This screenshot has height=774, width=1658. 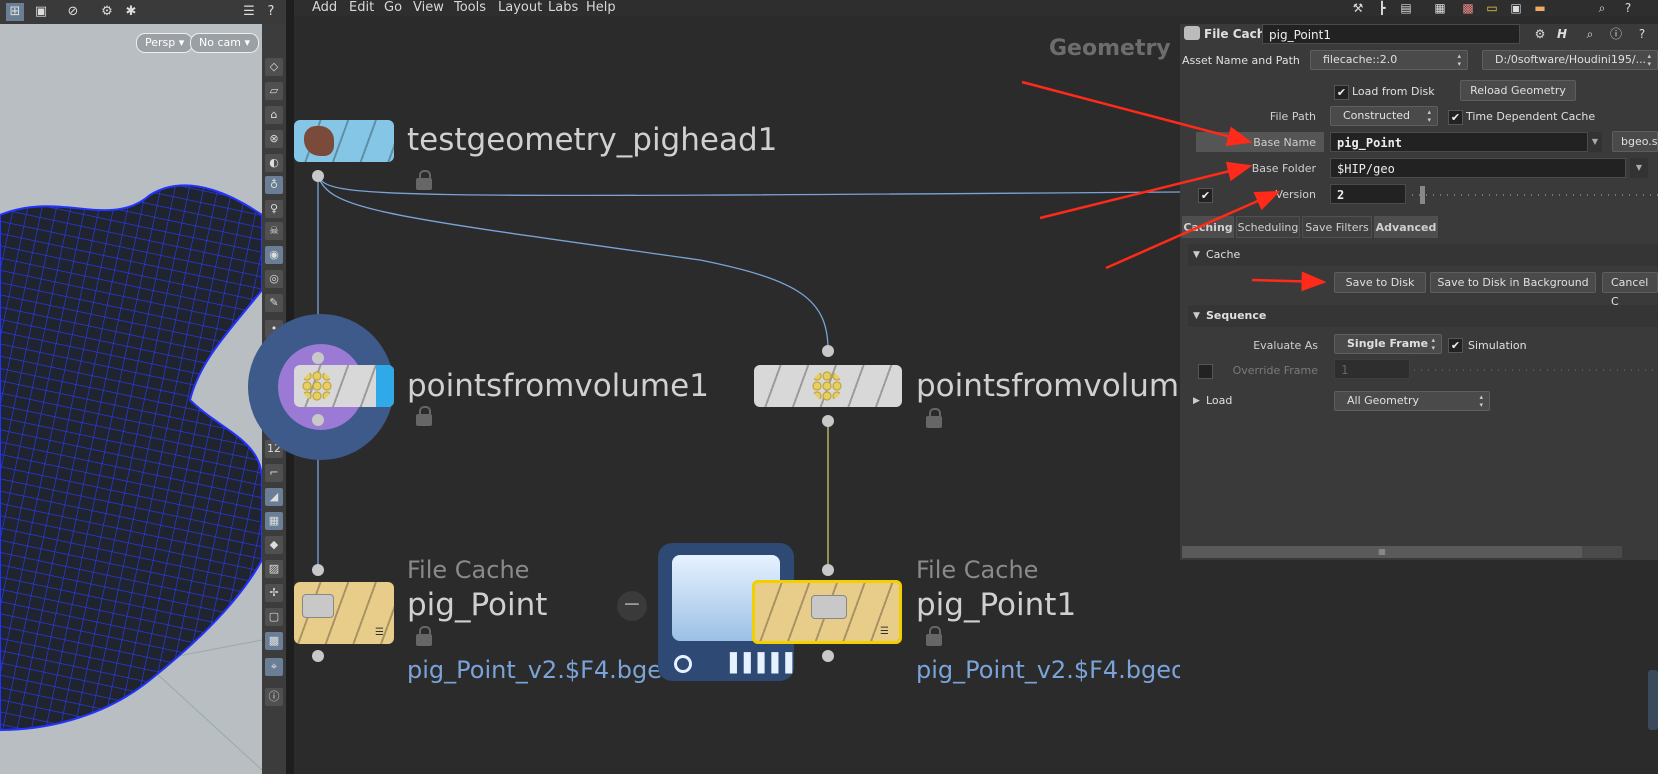 What do you see at coordinates (1205, 195) in the screenshot?
I see `version-enable-checkbox: ✔` at bounding box center [1205, 195].